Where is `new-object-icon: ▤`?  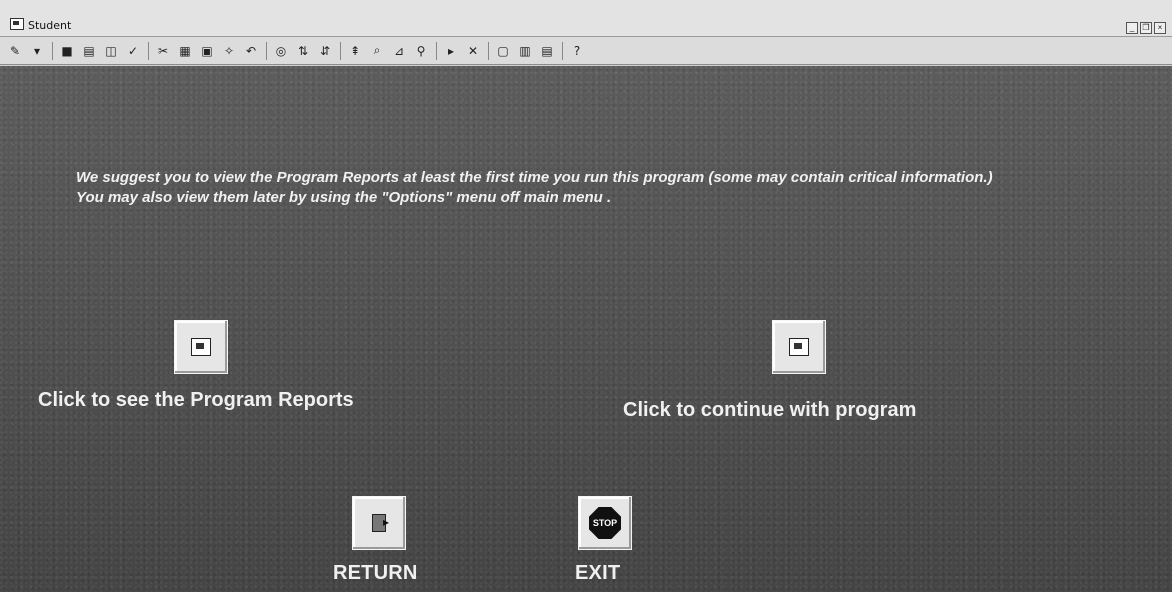
new-object-icon: ▤ is located at coordinates (547, 51).